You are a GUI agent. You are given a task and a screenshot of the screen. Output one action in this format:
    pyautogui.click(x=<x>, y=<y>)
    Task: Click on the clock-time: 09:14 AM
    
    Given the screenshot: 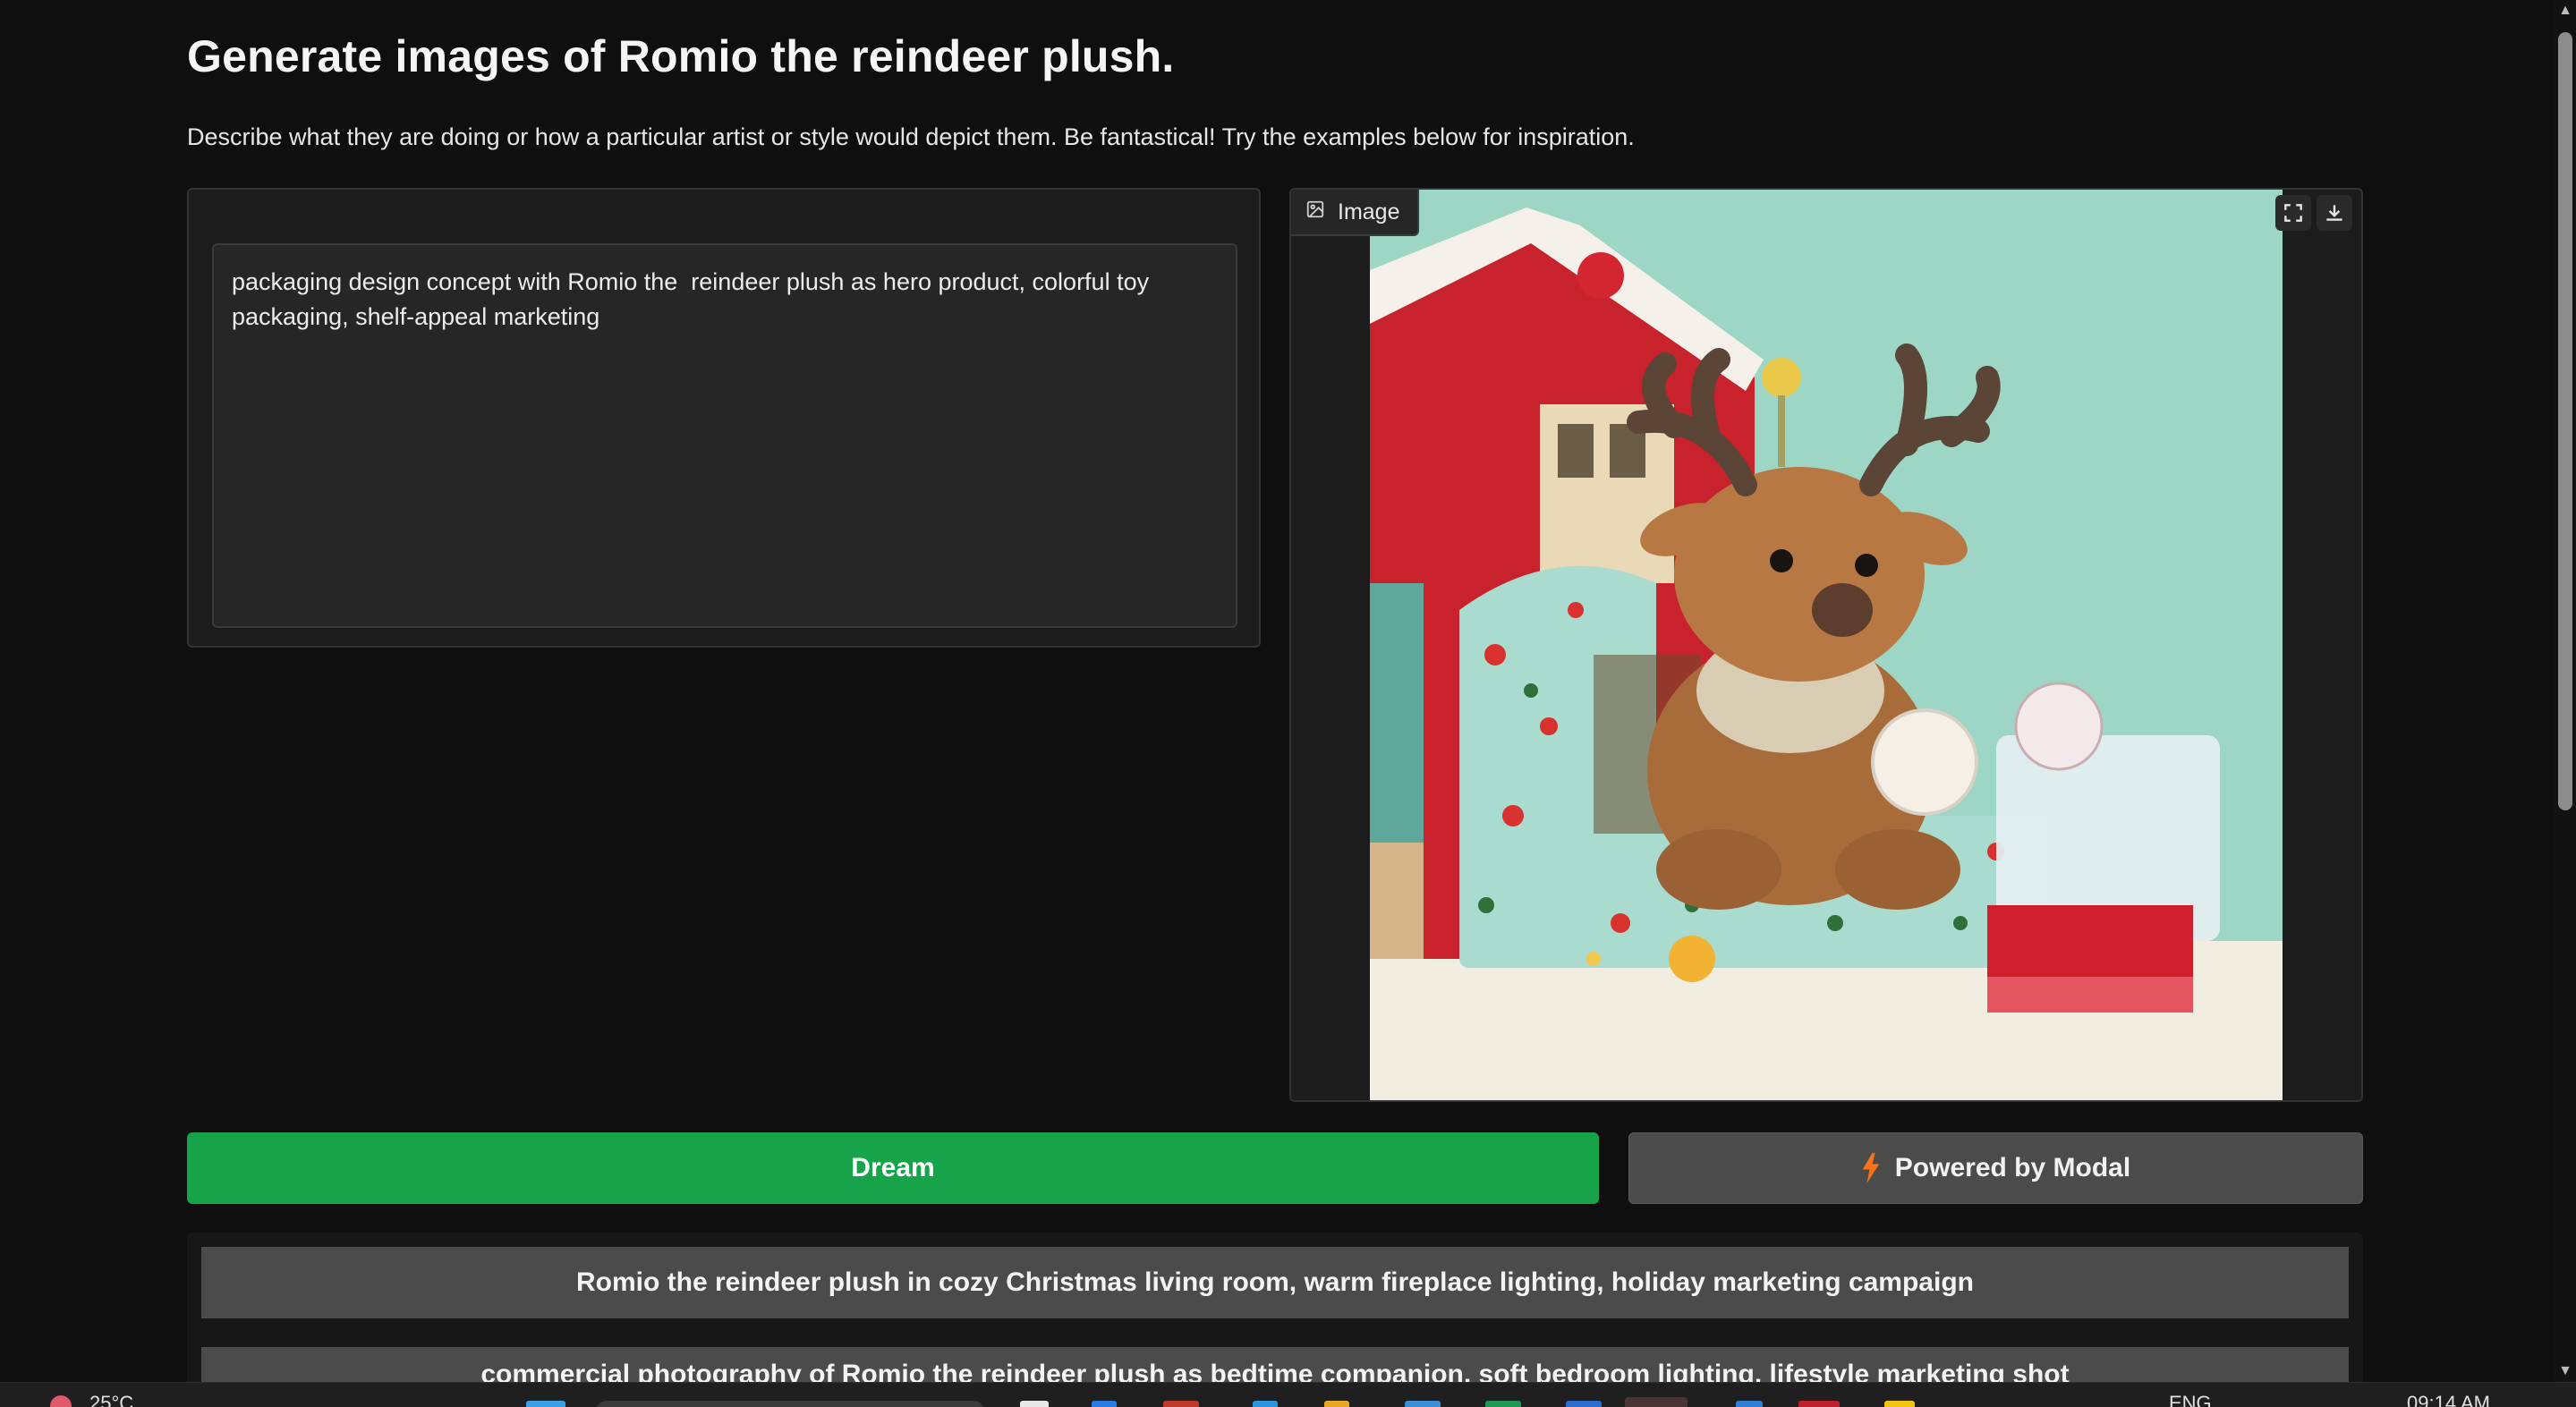 What is the action you would take?
    pyautogui.click(x=2448, y=1399)
    